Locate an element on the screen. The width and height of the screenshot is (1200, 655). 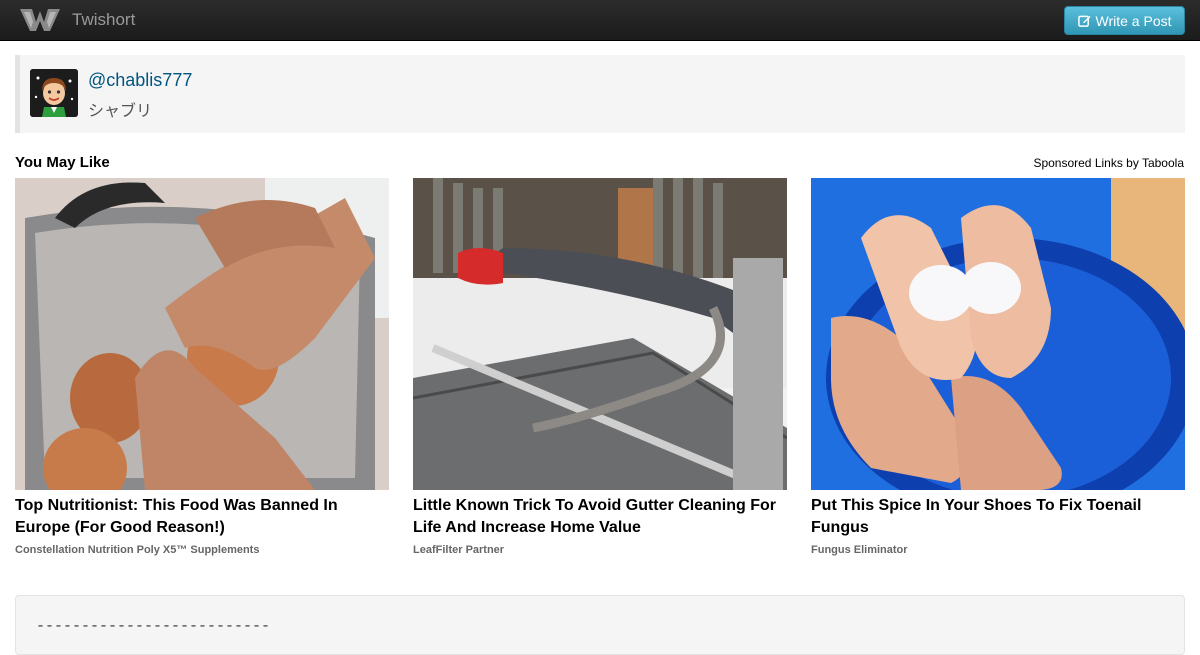
profile-handle-link: @chablis777 is located at coordinates (140, 80).